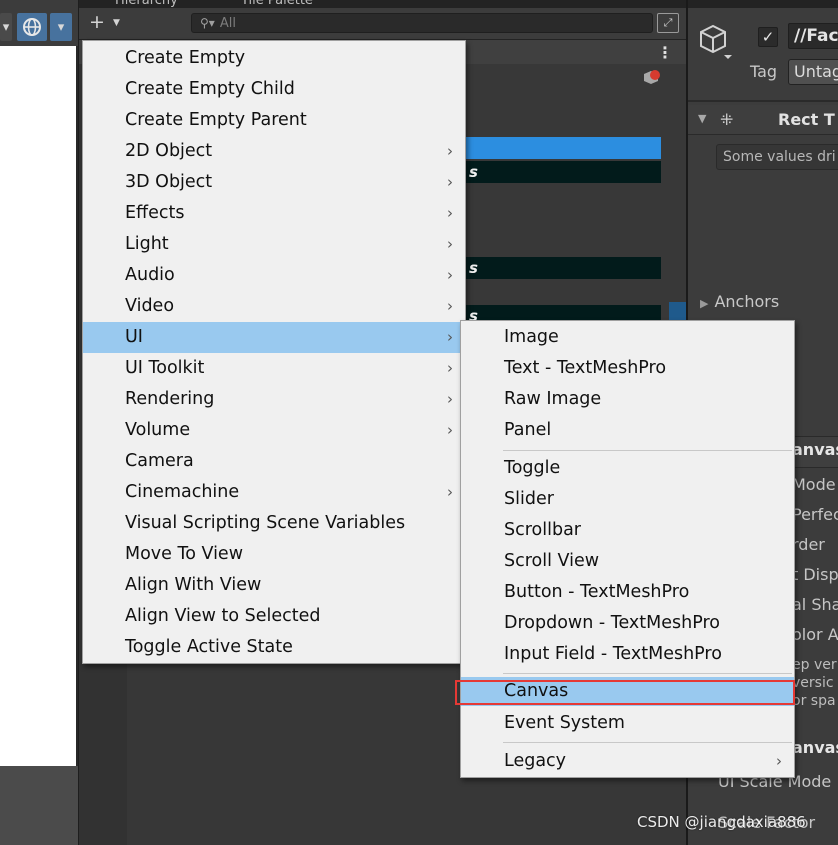 Image resolution: width=838 pixels, height=845 pixels. What do you see at coordinates (627, 337) in the screenshot?
I see `submenu-item-image: Image` at bounding box center [627, 337].